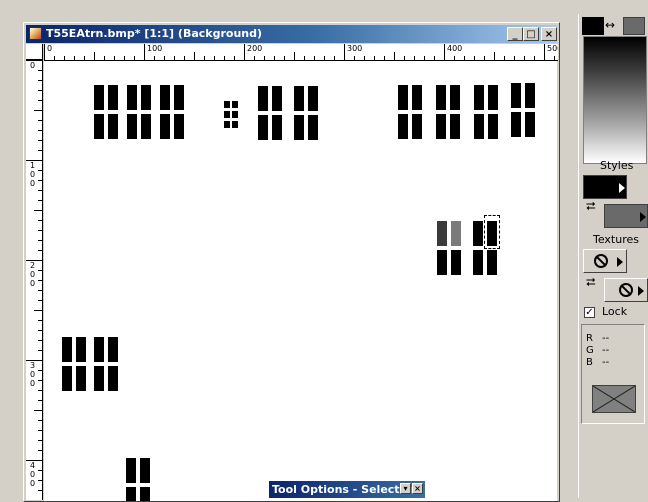  What do you see at coordinates (32, 65) in the screenshot?
I see `vruler-label-0: 0` at bounding box center [32, 65].